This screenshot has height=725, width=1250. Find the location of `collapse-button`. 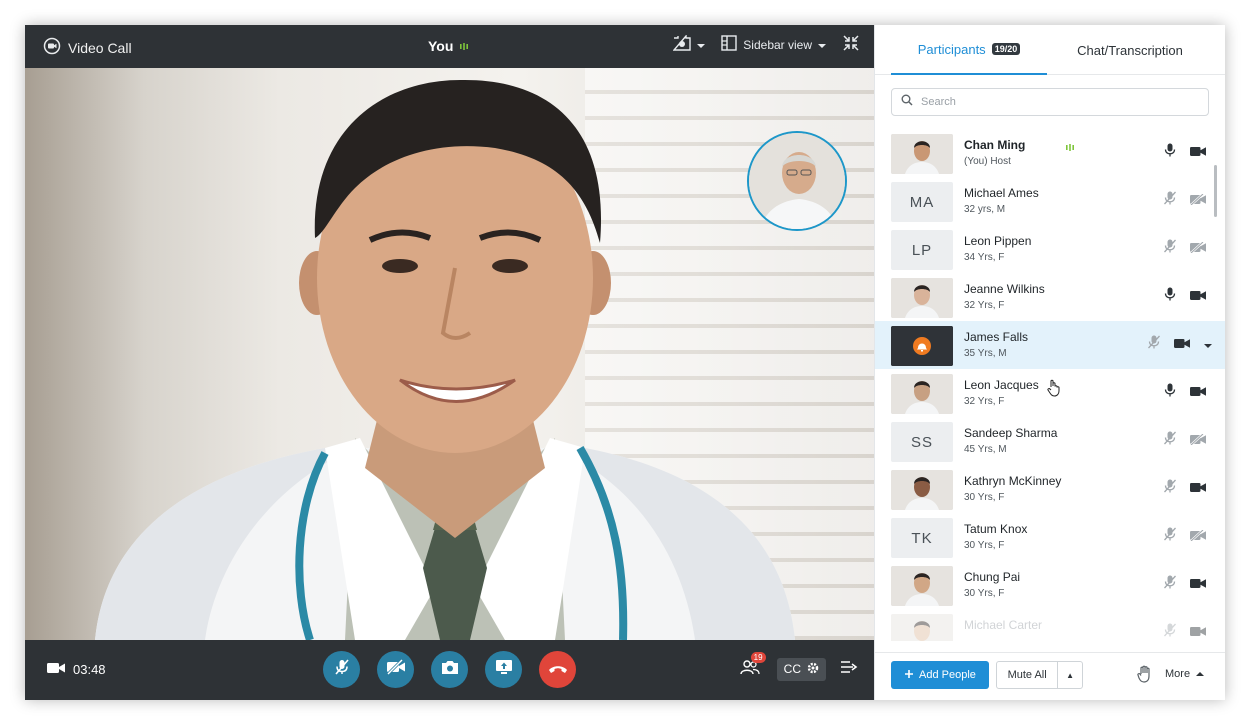

collapse-button is located at coordinates (851, 44).